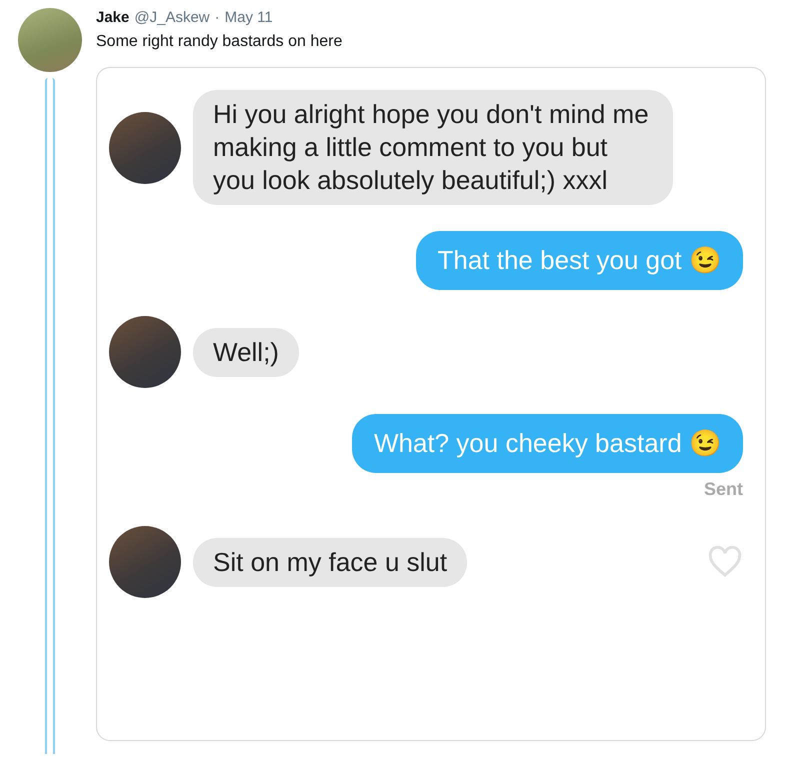 This screenshot has width=798, height=762. Describe the element at coordinates (433, 147) in the screenshot. I see `received-message-bubble: Hi you alright hope you don't mind me making a little comment to you but you look absolutely beautiful;) xxxl` at that location.